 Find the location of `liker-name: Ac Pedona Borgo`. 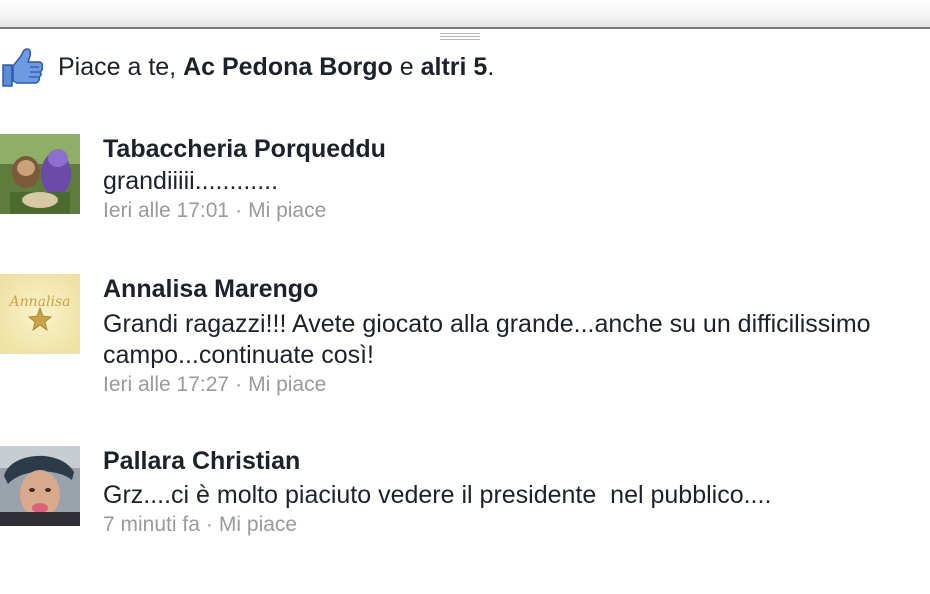

liker-name: Ac Pedona Borgo is located at coordinates (288, 67).